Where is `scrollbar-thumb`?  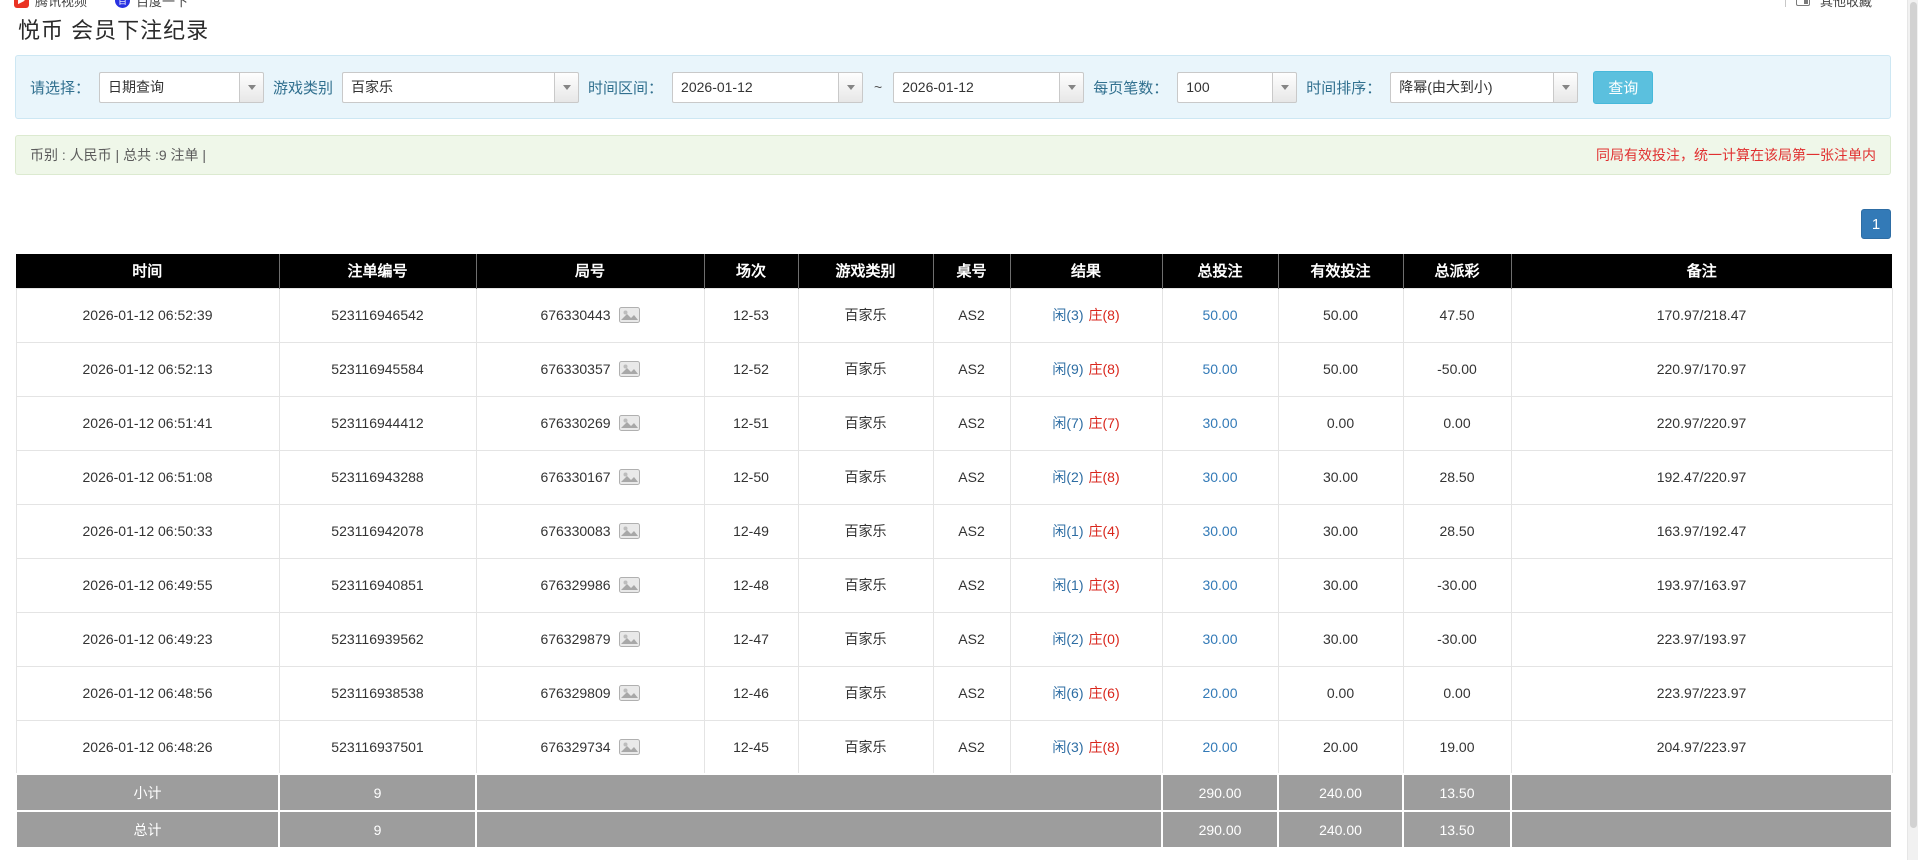
scrollbar-thumb is located at coordinates (1913, 415).